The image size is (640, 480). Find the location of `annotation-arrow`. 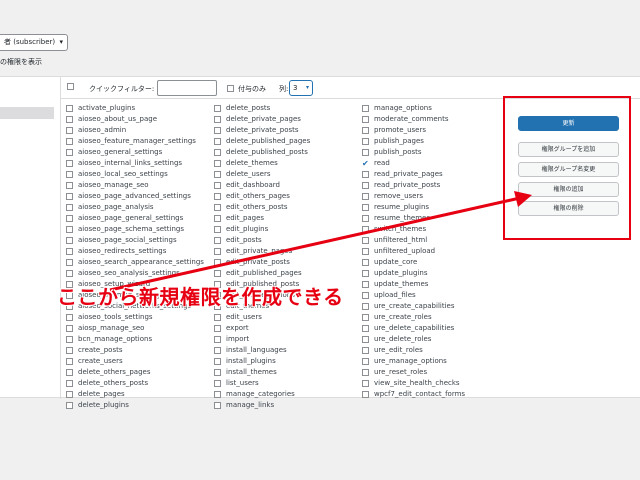

annotation-arrow is located at coordinates (320, 241).